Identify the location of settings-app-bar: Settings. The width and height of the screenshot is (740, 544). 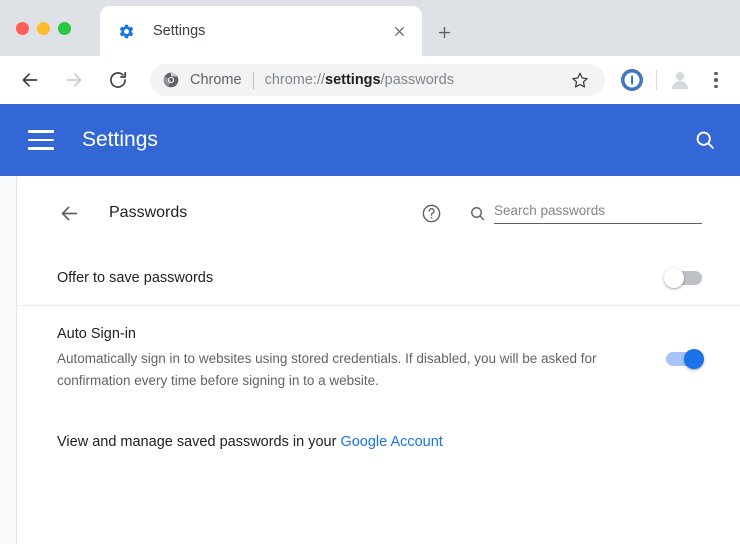
(370, 140).